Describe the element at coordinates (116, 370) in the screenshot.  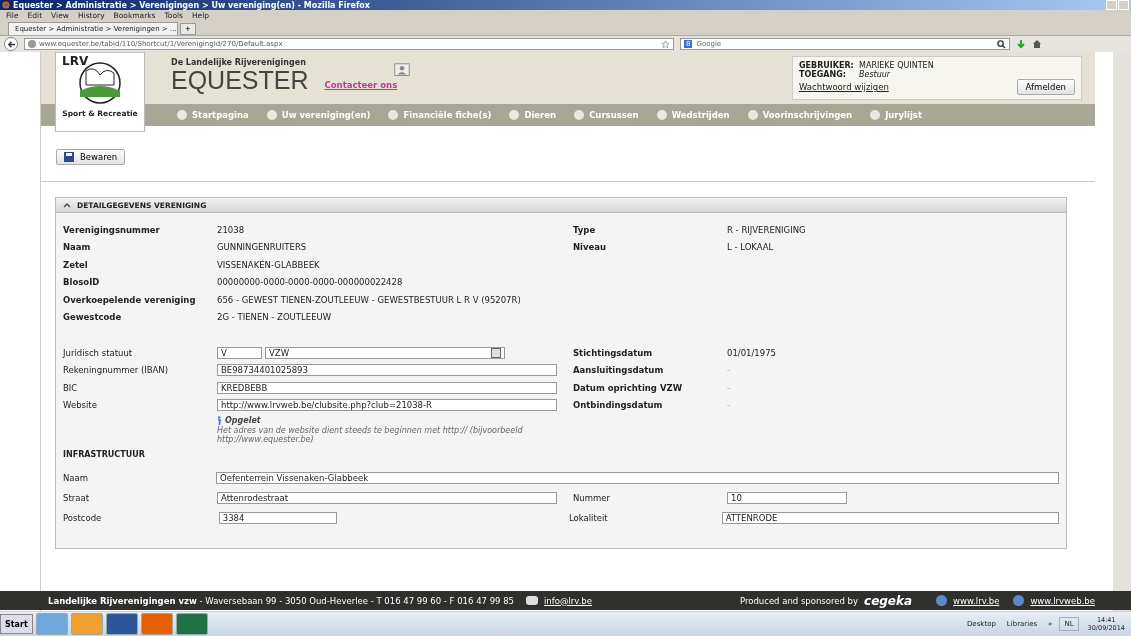
I see `field-label: Rekeningnummer (IBAN)` at that location.